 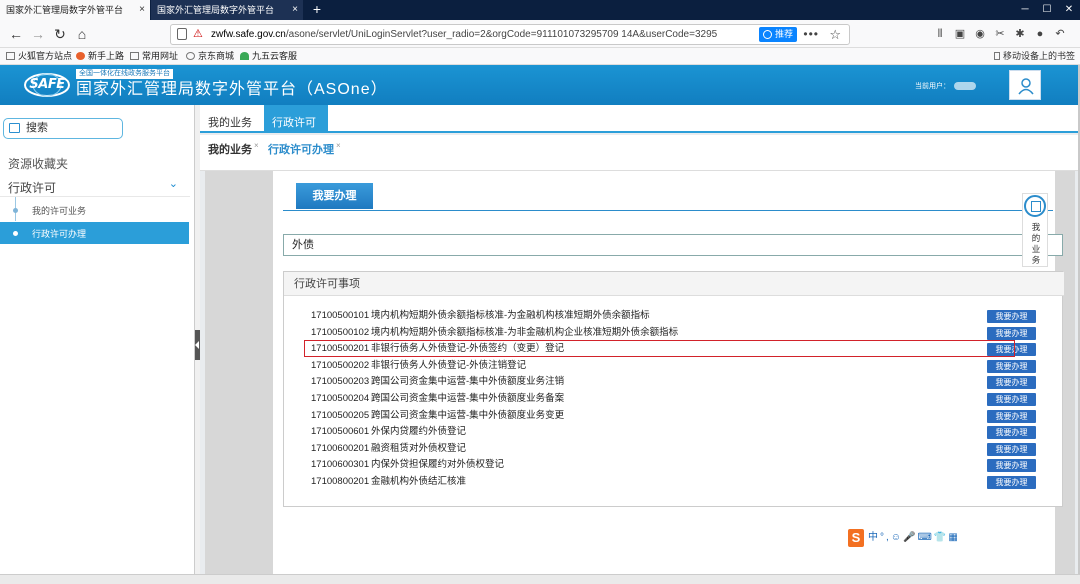 I want to click on browser-tab-inactive: 国家外汇管理局数字外管平台 ×, so click(x=227, y=10).